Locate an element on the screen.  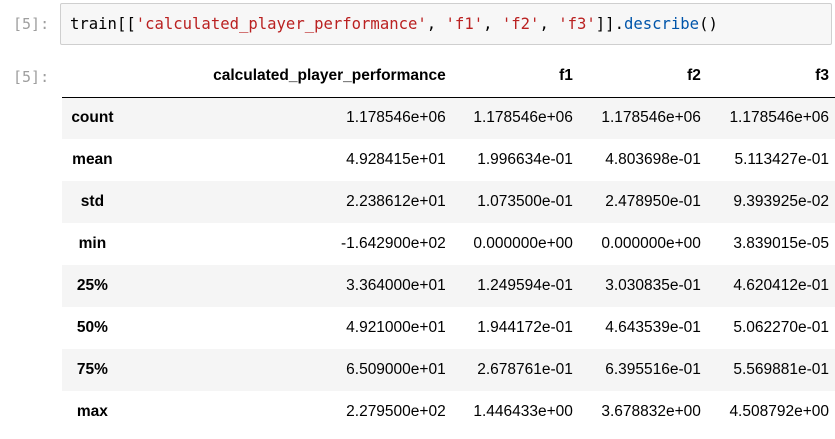
table-cell: 2.279500e+02 is located at coordinates (396, 411).